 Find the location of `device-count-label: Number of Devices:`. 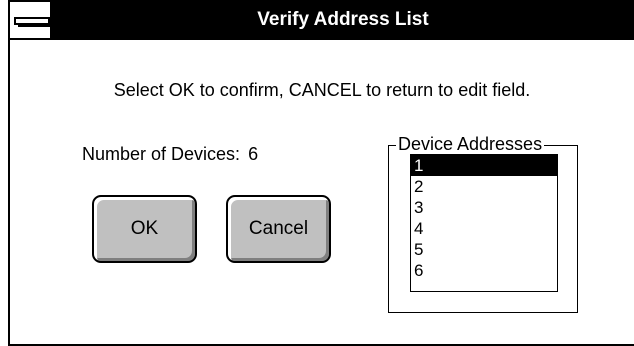

device-count-label: Number of Devices: is located at coordinates (161, 154).